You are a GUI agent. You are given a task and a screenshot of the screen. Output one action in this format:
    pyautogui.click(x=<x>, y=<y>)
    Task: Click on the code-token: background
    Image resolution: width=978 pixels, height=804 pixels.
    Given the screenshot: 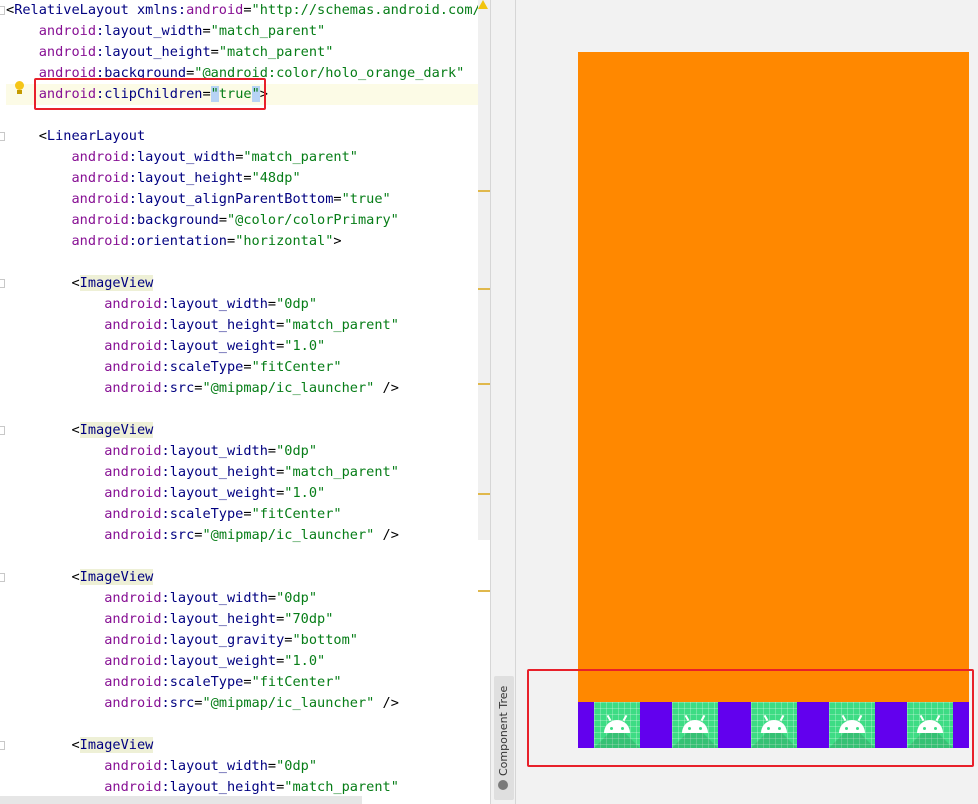 What is the action you would take?
    pyautogui.click(x=177, y=220)
    